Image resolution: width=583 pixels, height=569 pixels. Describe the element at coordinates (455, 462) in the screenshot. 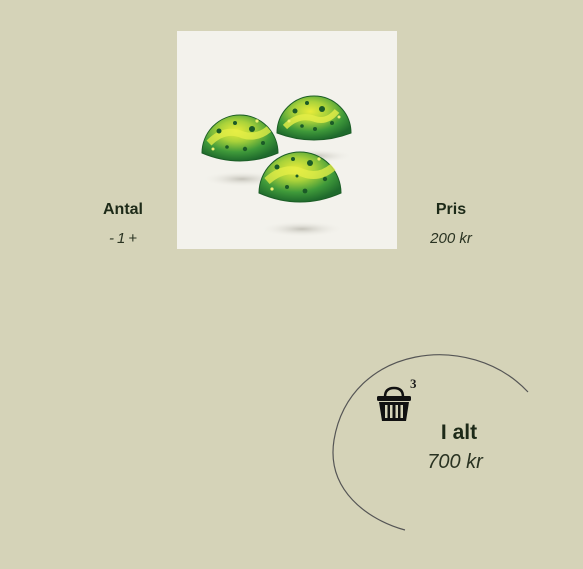

I see `total-value: 700 kr` at that location.